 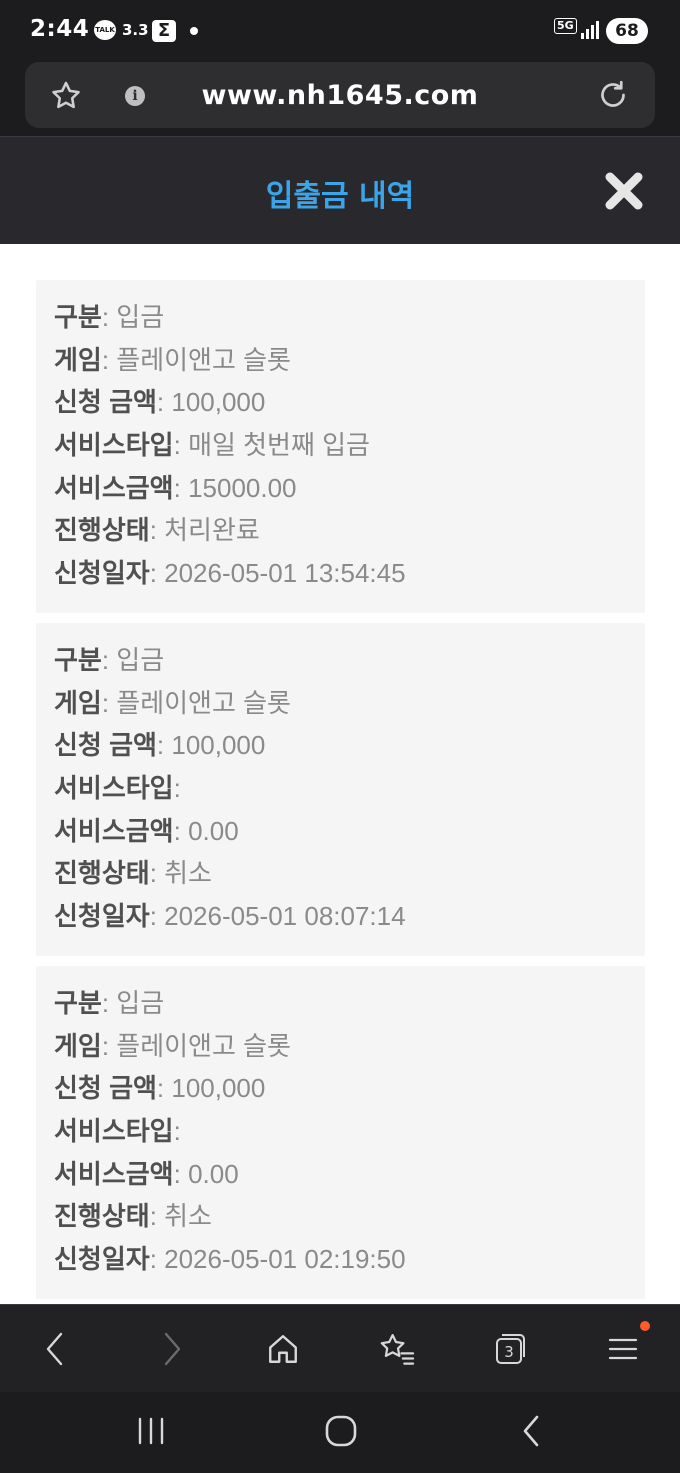 I want to click on bookmarks-star-list-icon, so click(x=397, y=1349).